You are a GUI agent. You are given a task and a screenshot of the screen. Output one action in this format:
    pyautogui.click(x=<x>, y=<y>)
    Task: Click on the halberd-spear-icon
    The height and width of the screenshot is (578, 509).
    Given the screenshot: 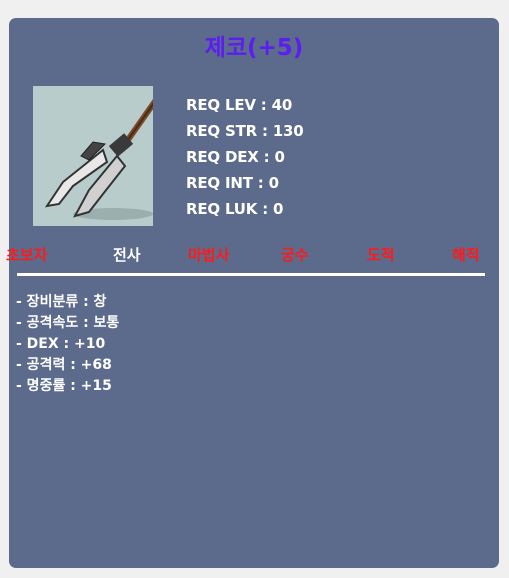 What is the action you would take?
    pyautogui.click(x=98, y=159)
    